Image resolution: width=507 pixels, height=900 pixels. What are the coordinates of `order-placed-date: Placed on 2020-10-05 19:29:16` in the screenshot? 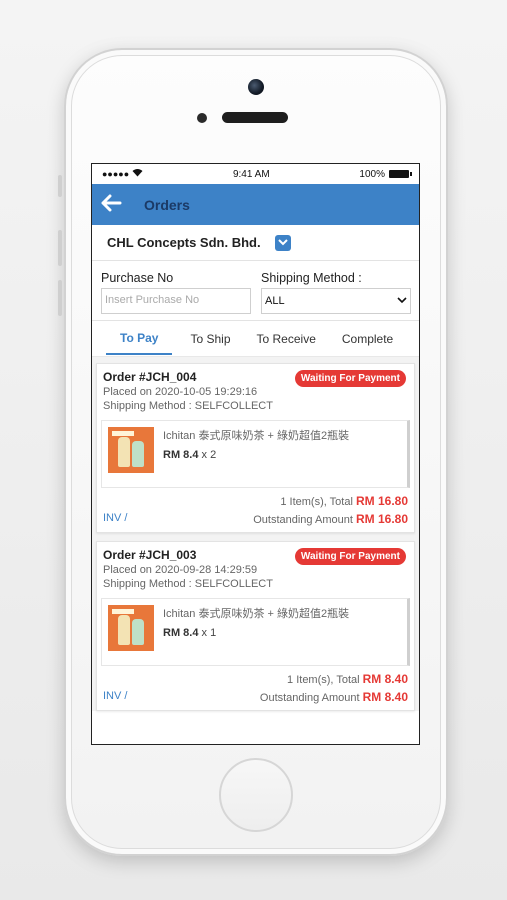 It's located at (180, 392).